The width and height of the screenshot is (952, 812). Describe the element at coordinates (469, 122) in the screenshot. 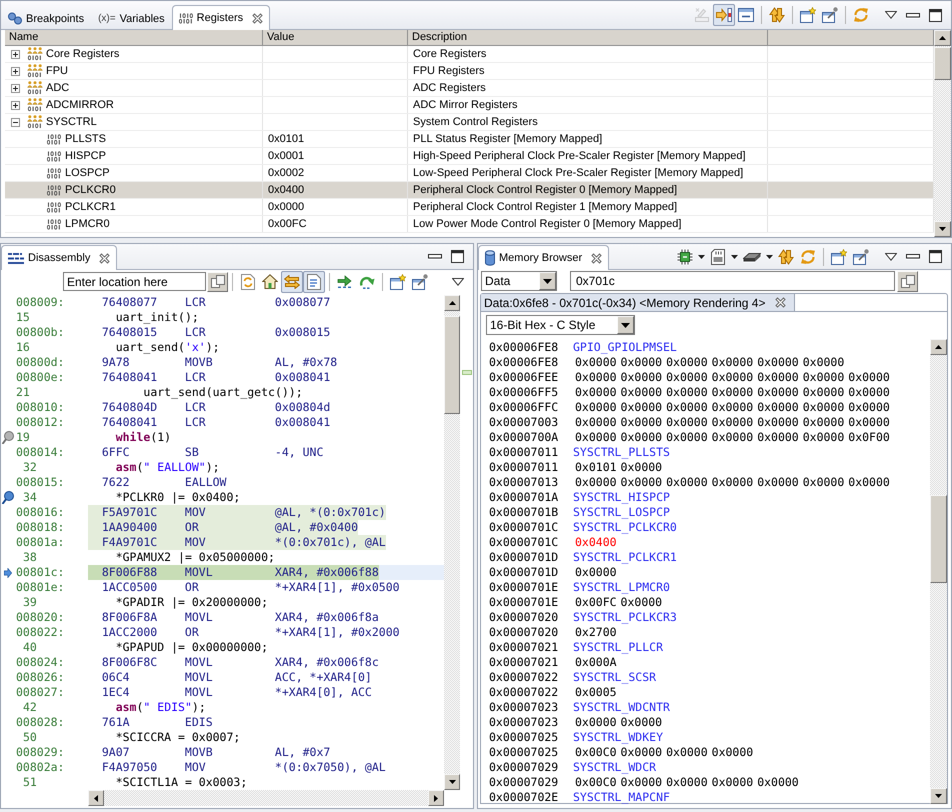

I see `table-row: SYSCTRL System Control Registers` at that location.